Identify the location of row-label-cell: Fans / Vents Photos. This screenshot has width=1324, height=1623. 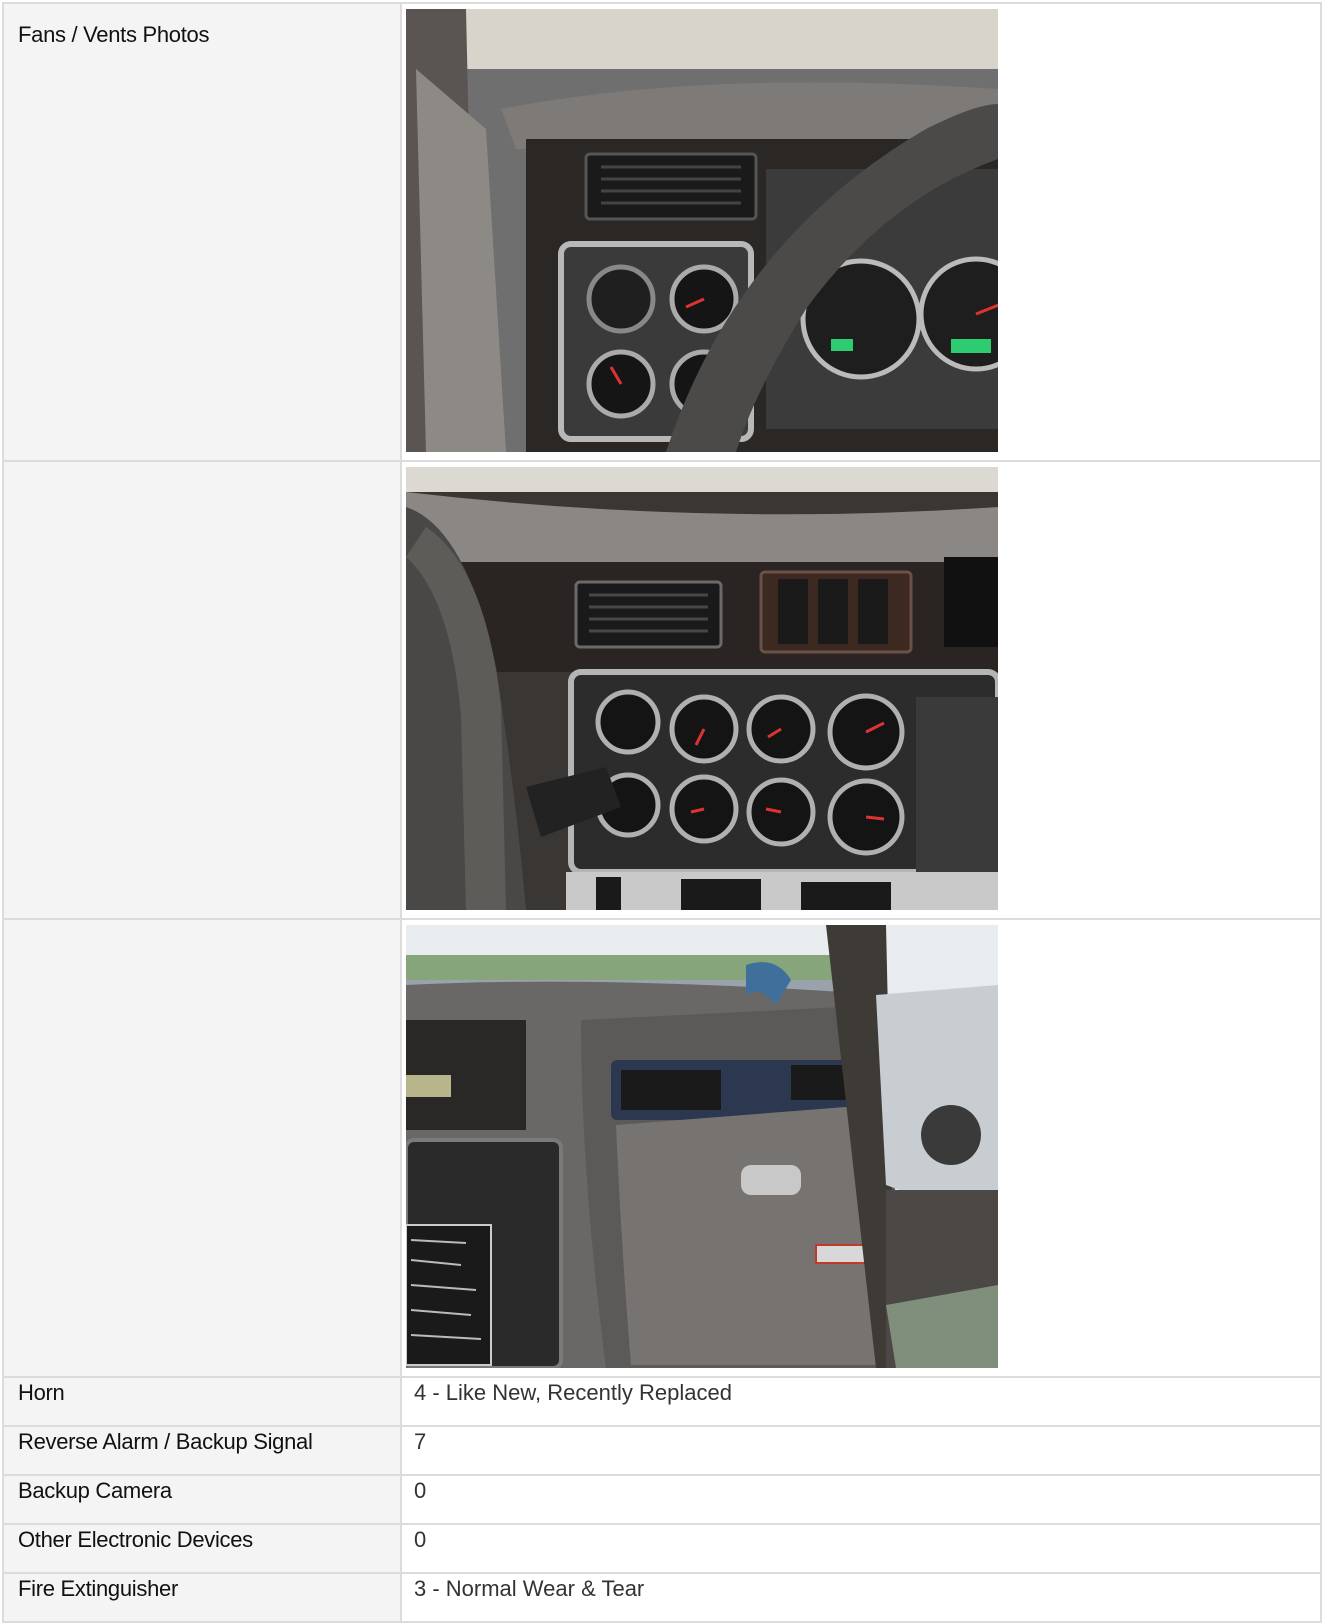
(202, 232).